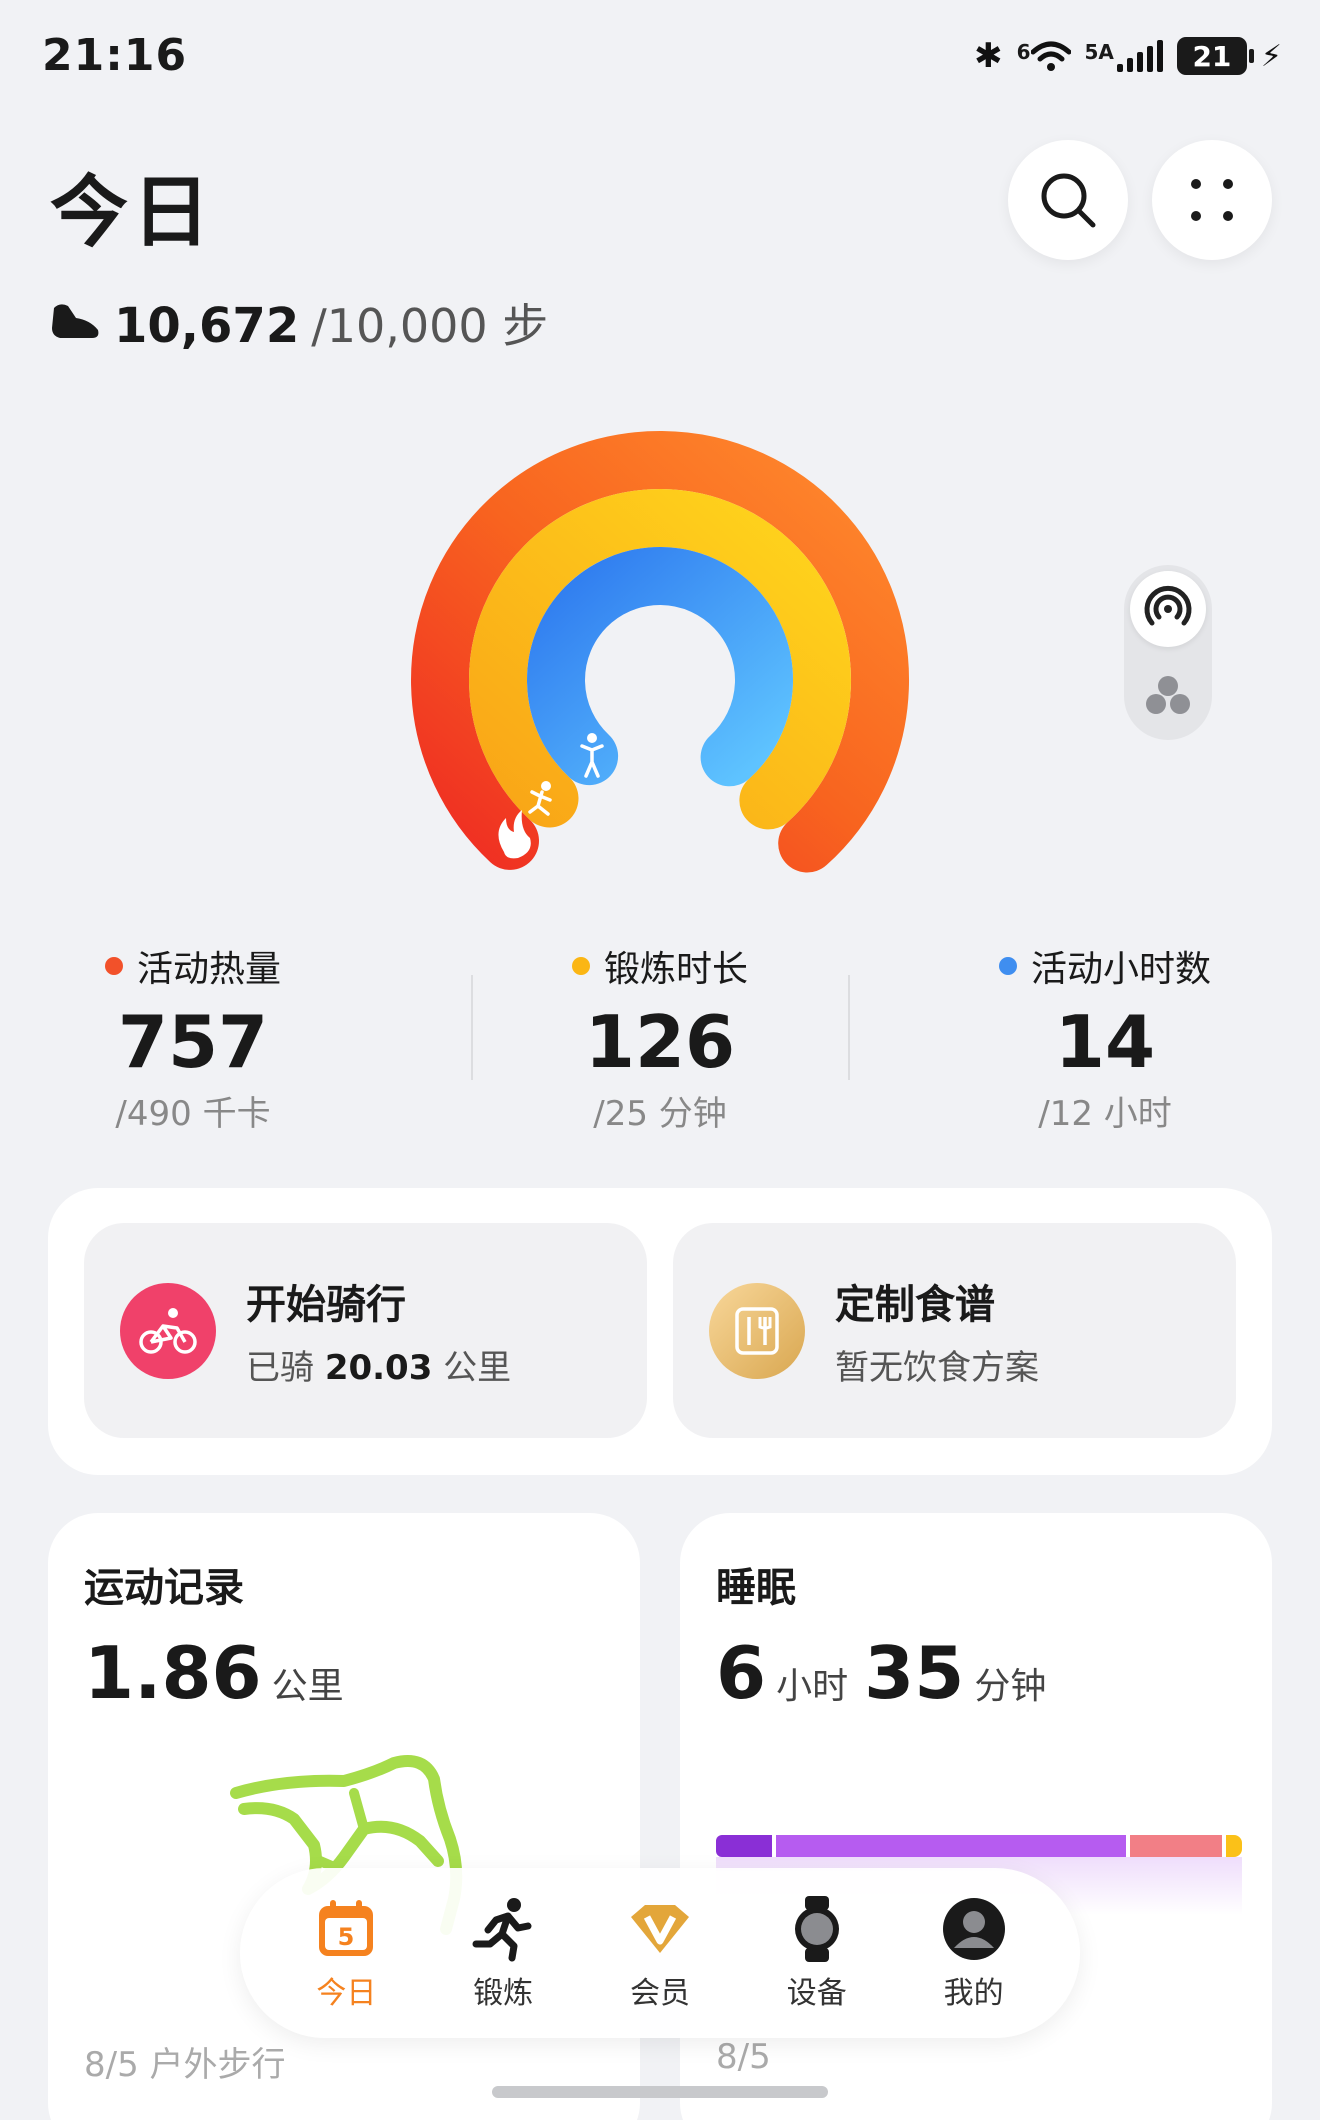 The width and height of the screenshot is (1320, 2120). Describe the element at coordinates (193, 1114) in the screenshot. I see `stat-goal: /490 千卡` at that location.